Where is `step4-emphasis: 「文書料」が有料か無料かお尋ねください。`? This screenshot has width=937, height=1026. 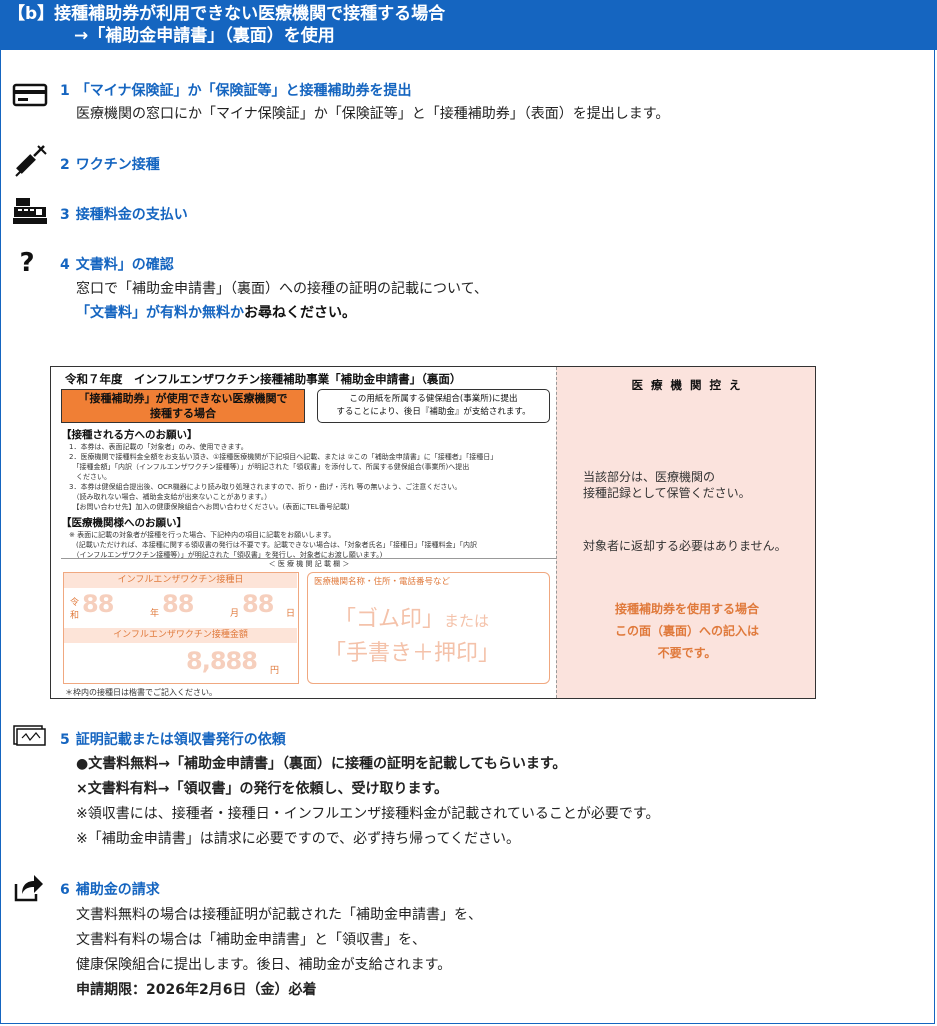
step4-emphasis: 「文書料」が有料か無料かお尋ねください。 is located at coordinates (216, 313).